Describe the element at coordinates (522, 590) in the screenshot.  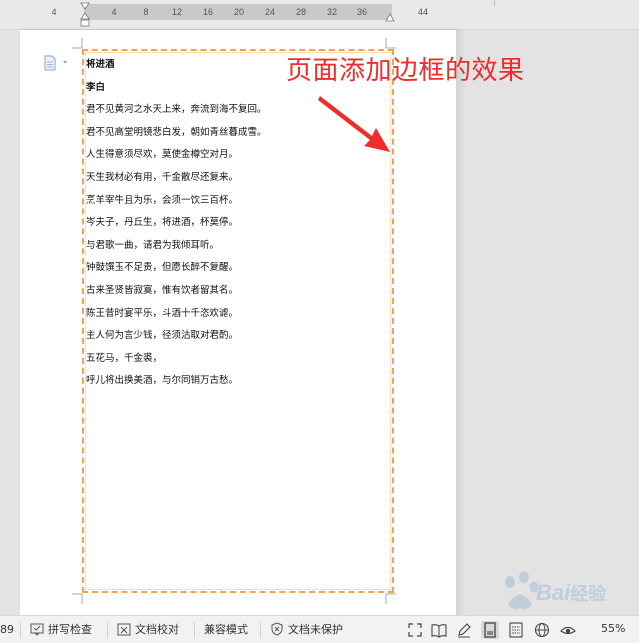
I see `paw-logo-icon` at that location.